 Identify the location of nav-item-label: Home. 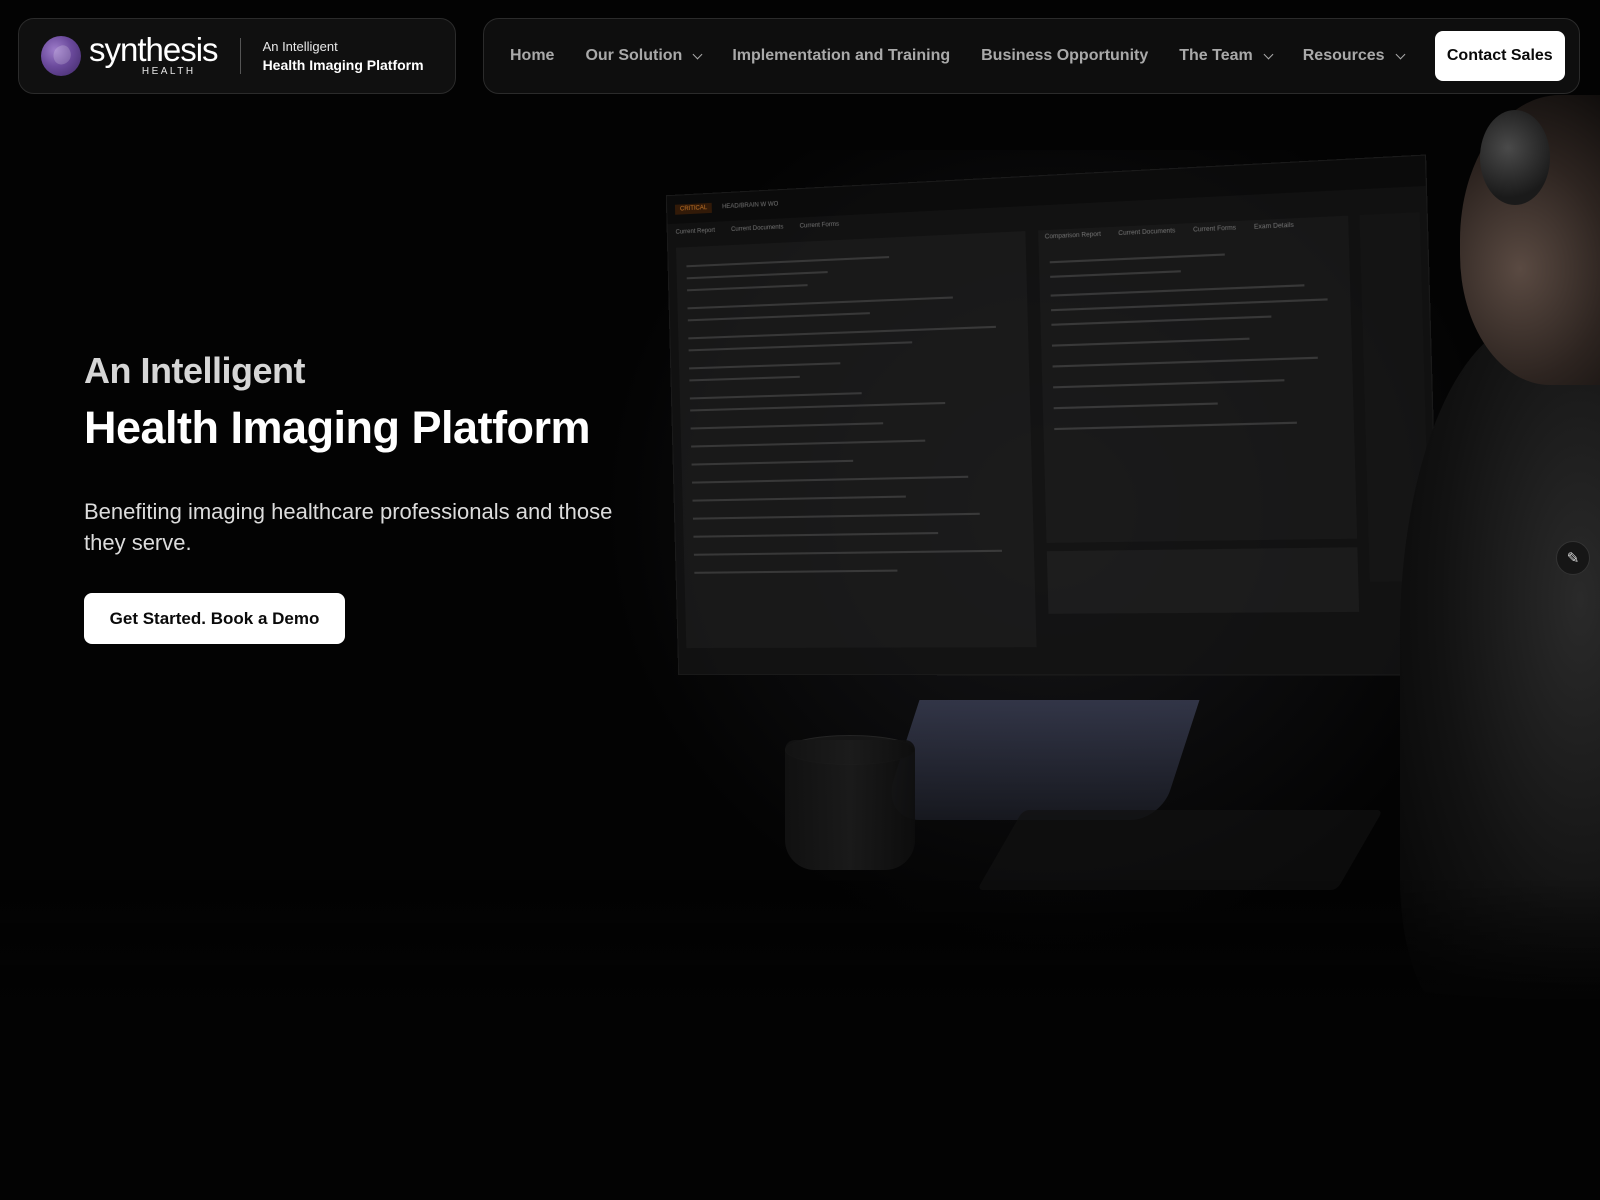
(532, 55).